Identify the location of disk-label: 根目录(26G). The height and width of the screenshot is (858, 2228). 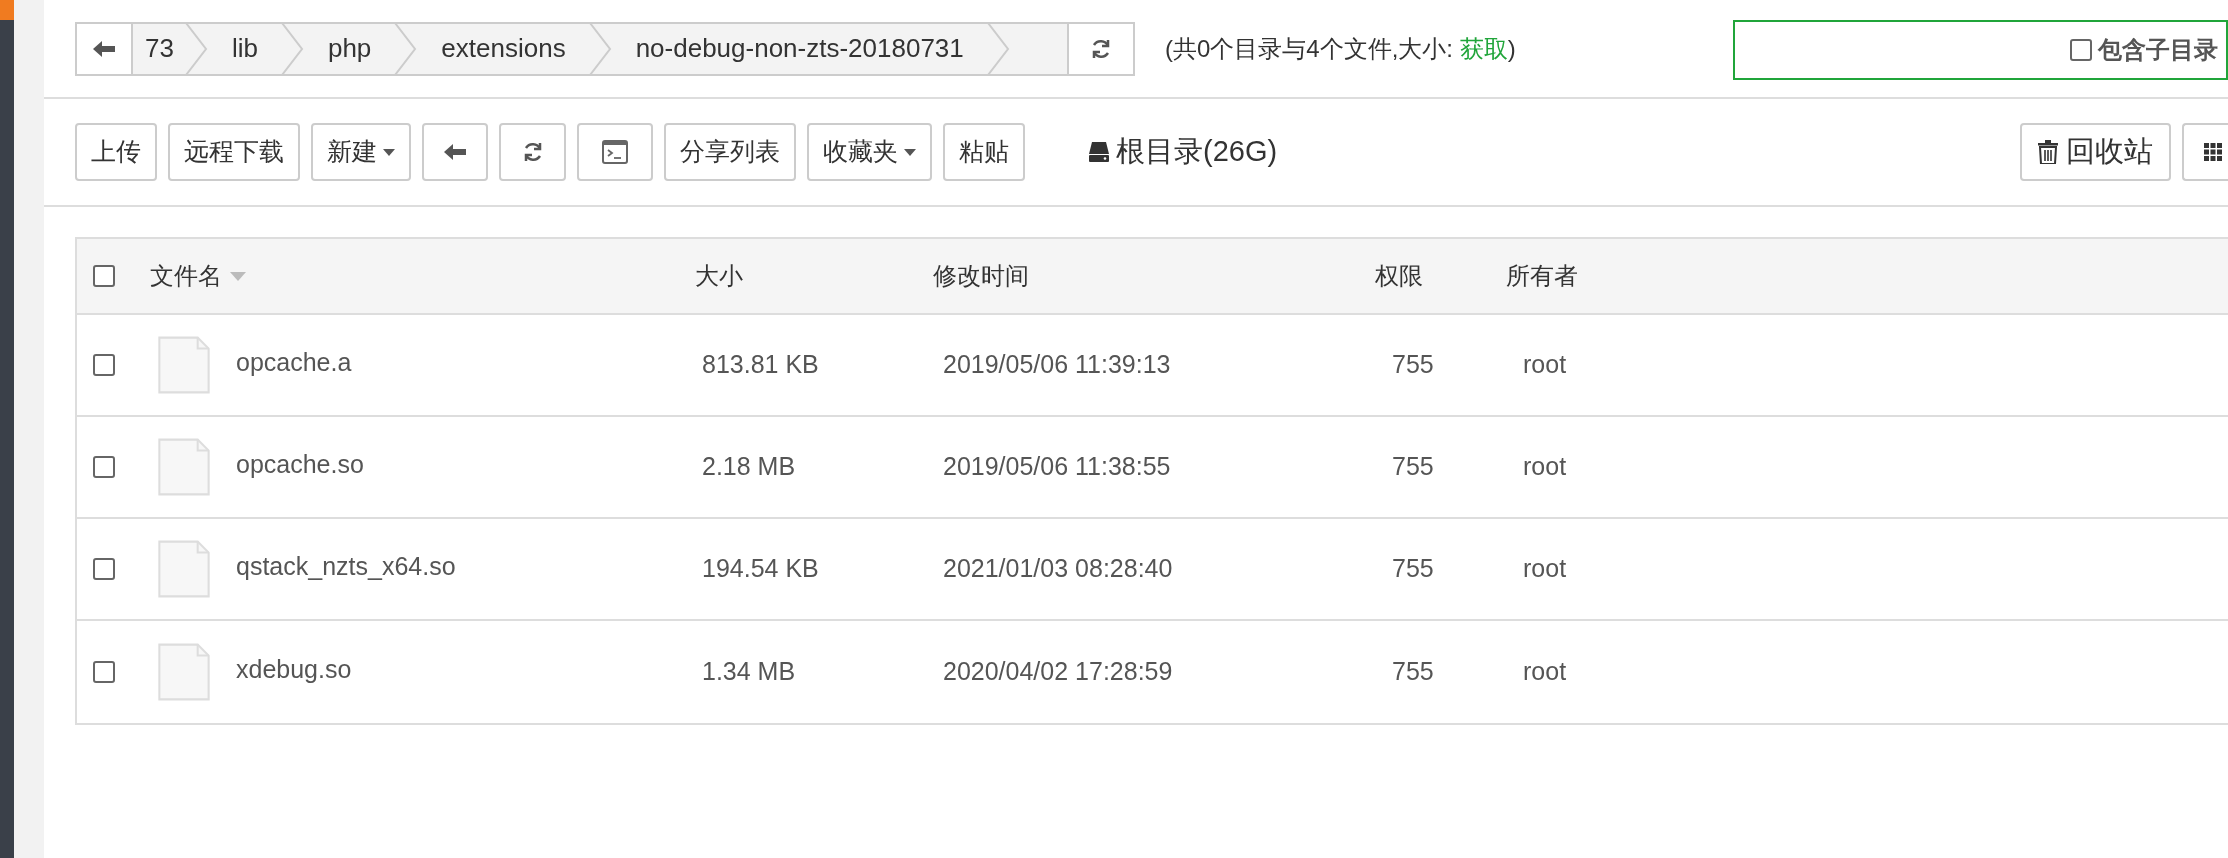
(1197, 152).